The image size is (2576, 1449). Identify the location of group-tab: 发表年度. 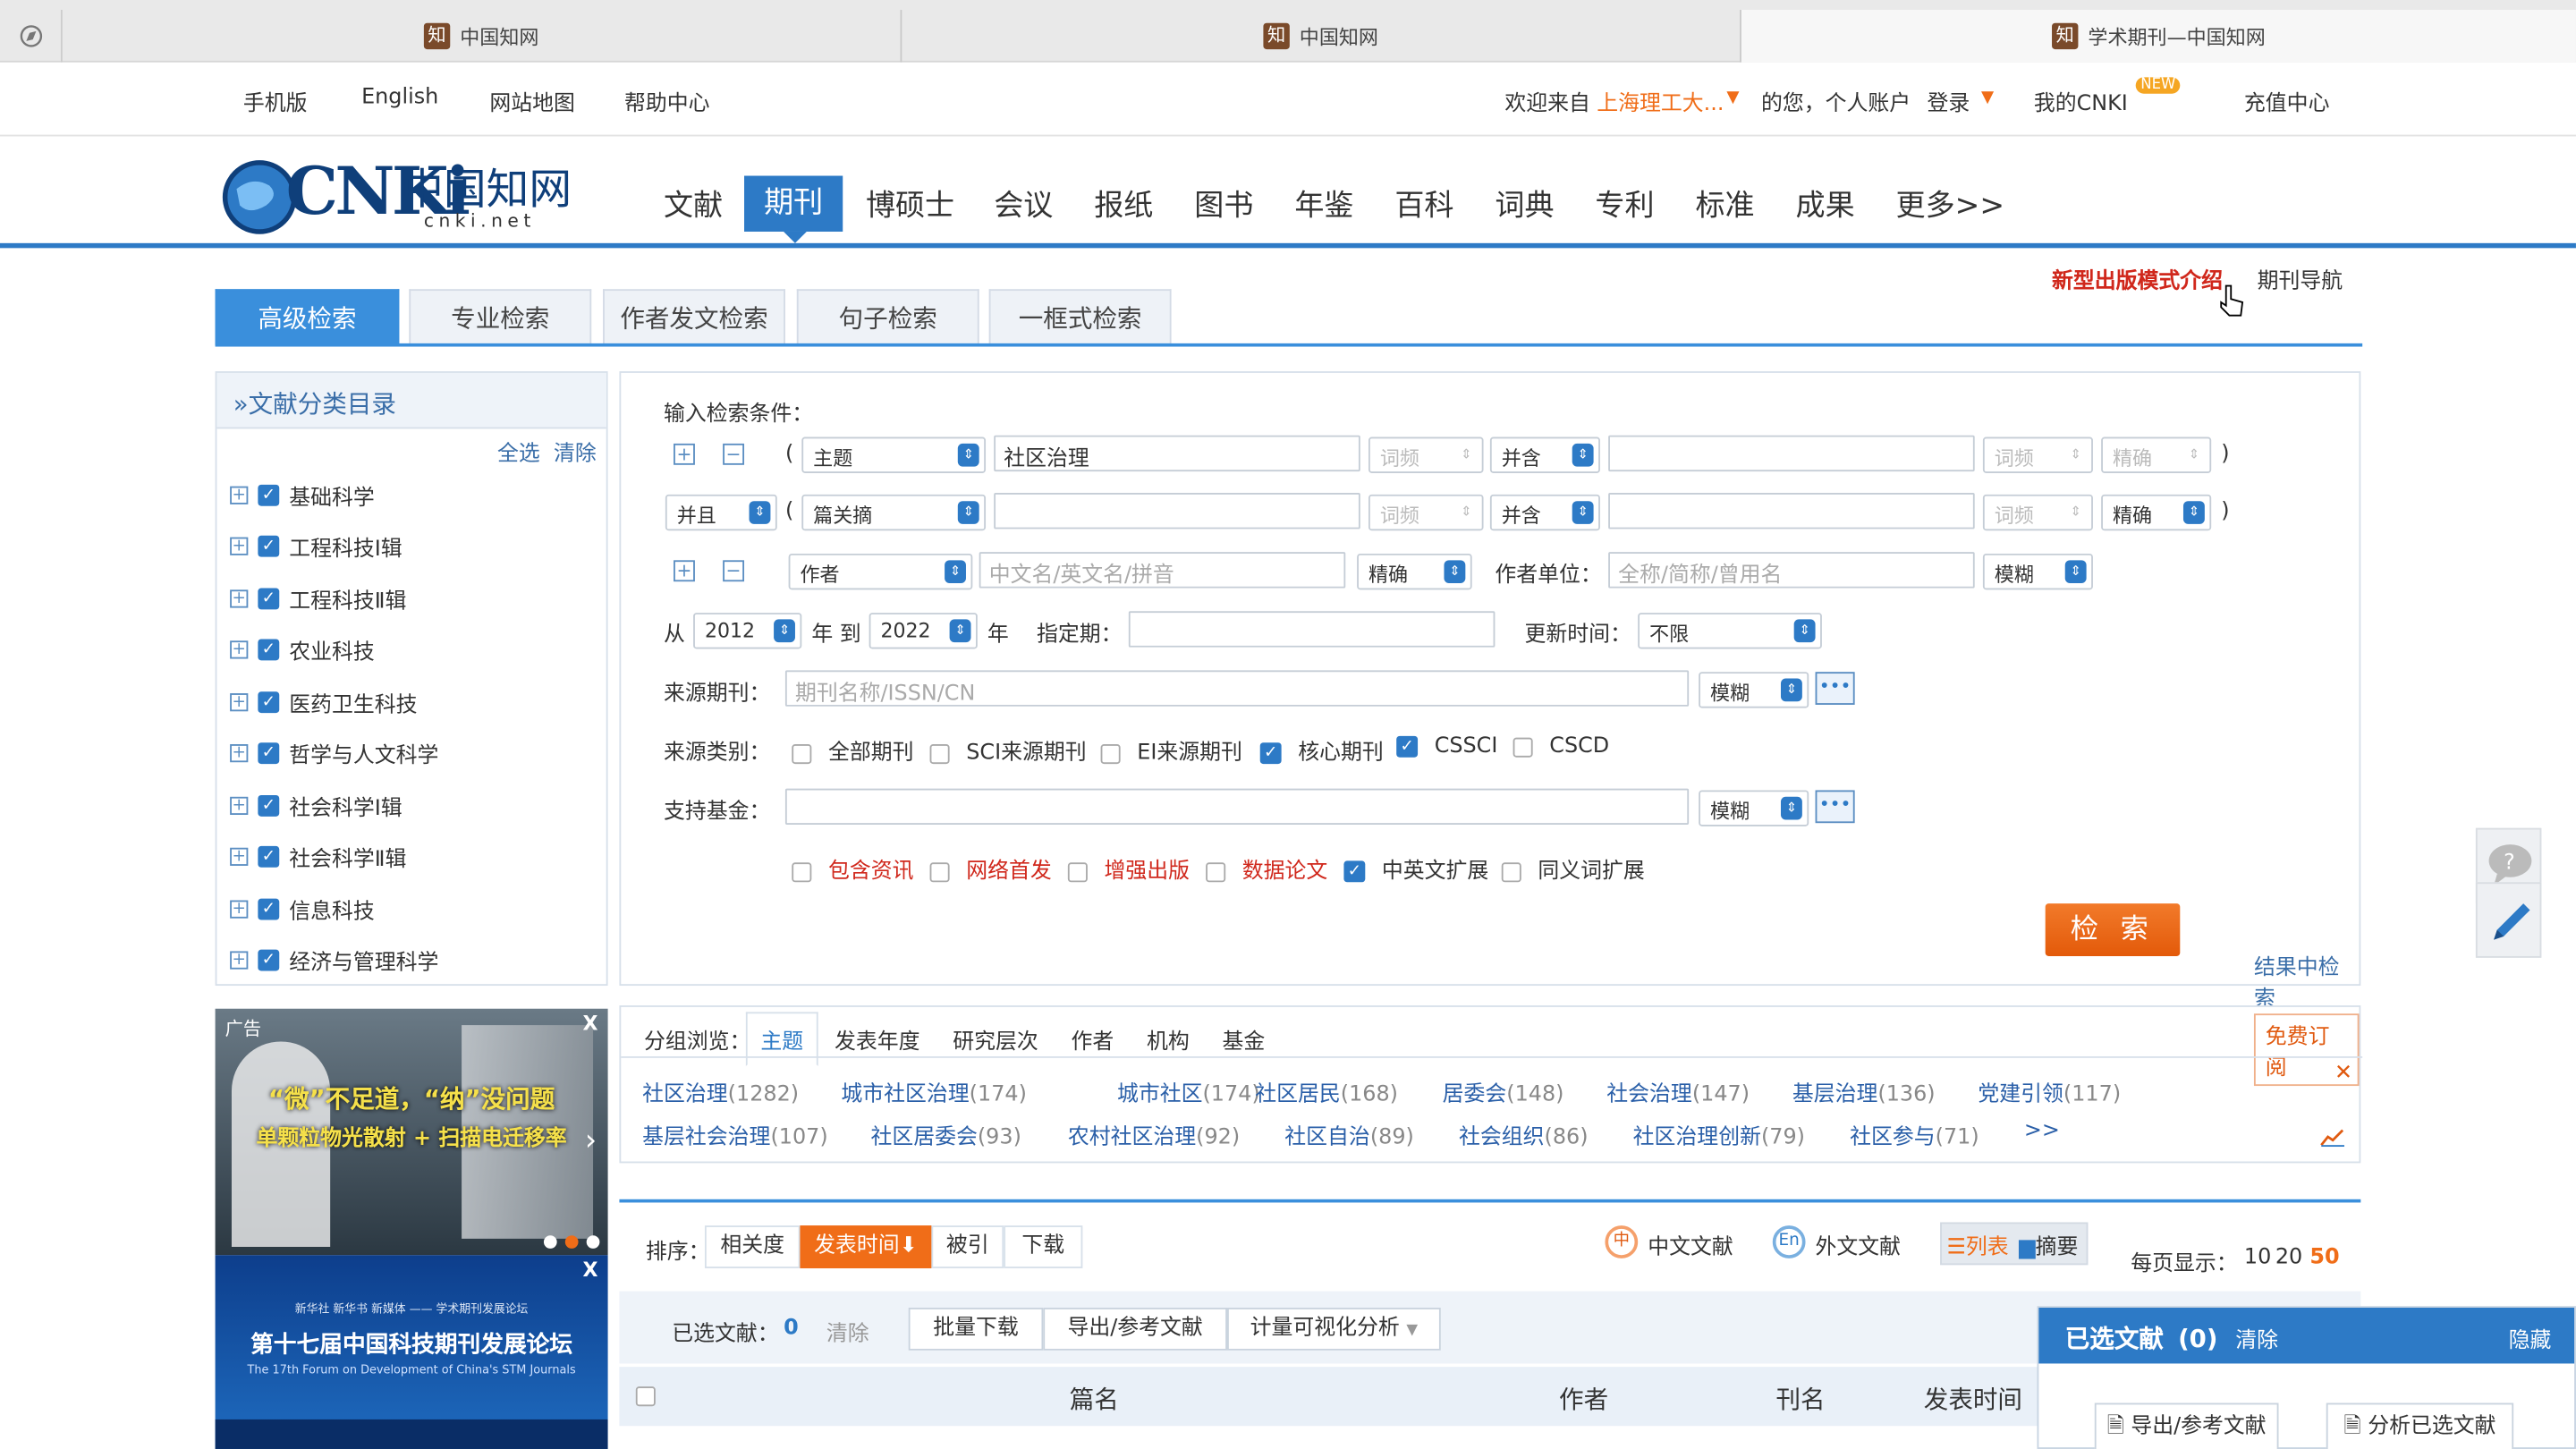
(877, 1039).